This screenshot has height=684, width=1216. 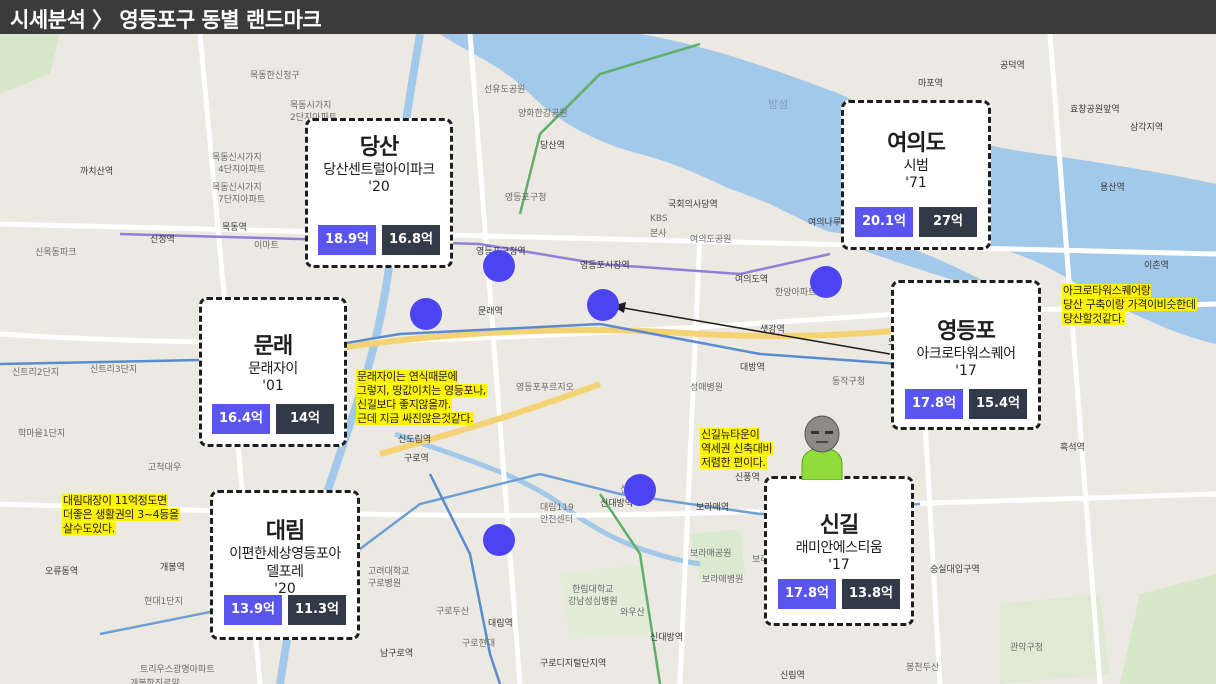 What do you see at coordinates (707, 388) in the screenshot?
I see `map-place-label: 성애병원` at bounding box center [707, 388].